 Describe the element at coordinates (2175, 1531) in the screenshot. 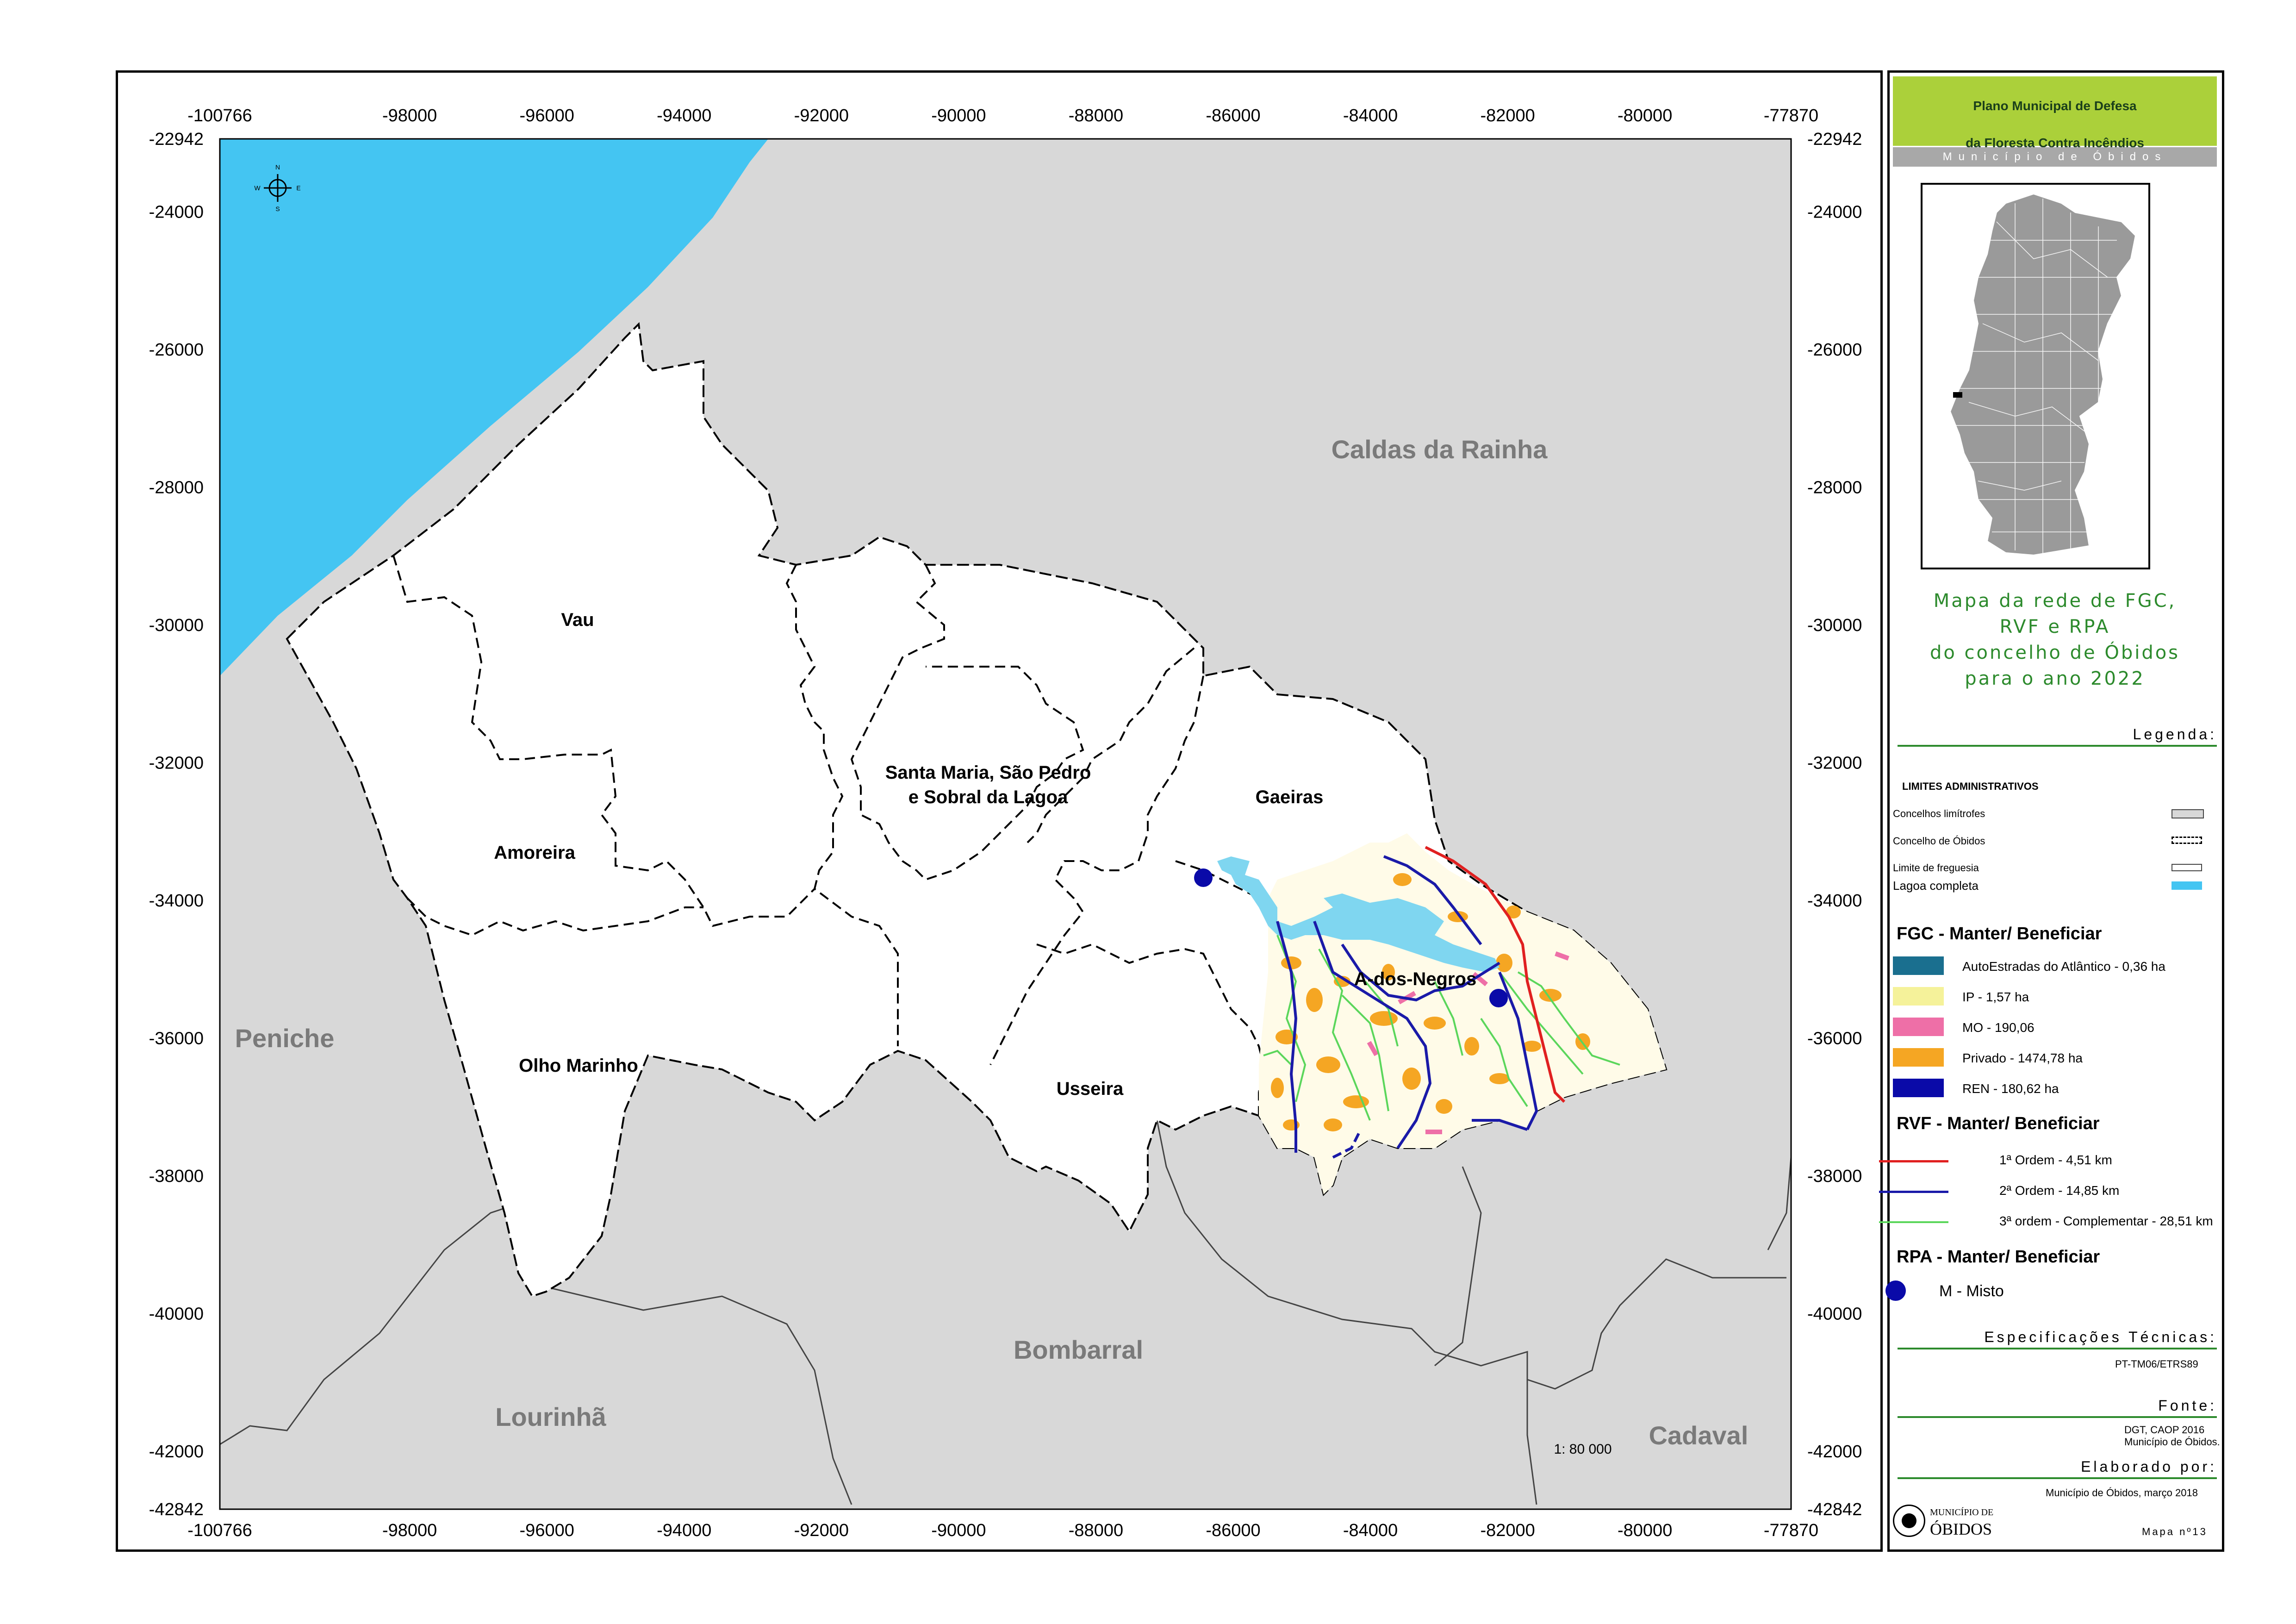

I see `map-number: Mapa nº13` at that location.